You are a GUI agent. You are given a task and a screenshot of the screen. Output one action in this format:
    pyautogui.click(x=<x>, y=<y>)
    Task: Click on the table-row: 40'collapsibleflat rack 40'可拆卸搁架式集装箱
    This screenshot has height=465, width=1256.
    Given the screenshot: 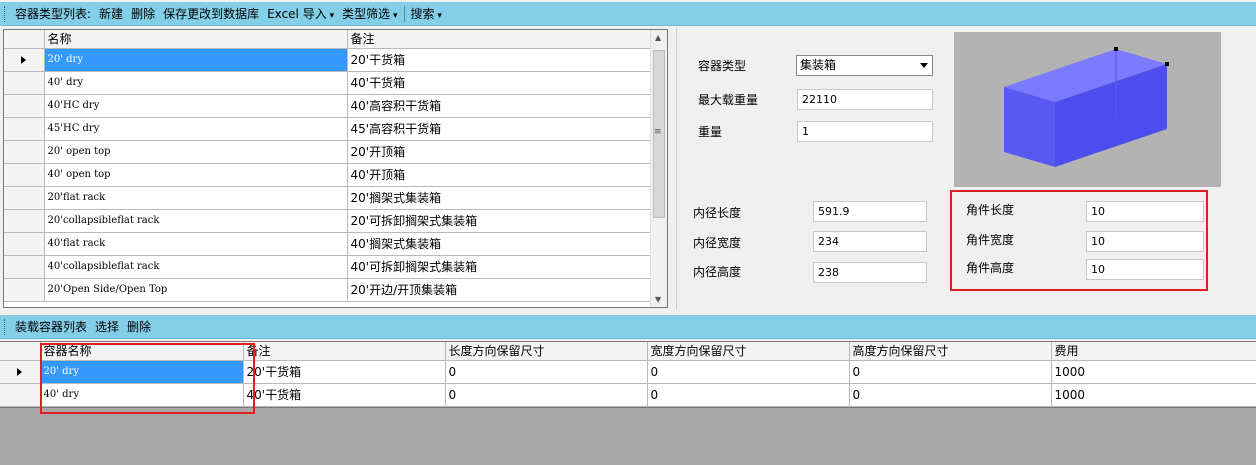 What is the action you would take?
    pyautogui.click(x=328, y=267)
    